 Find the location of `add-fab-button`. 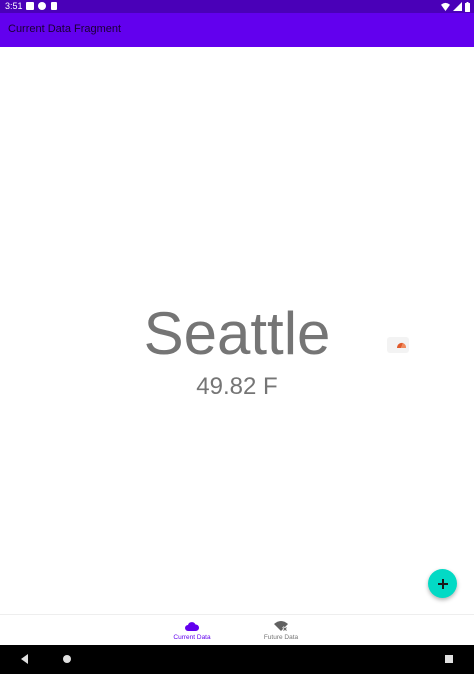

add-fab-button is located at coordinates (442, 583).